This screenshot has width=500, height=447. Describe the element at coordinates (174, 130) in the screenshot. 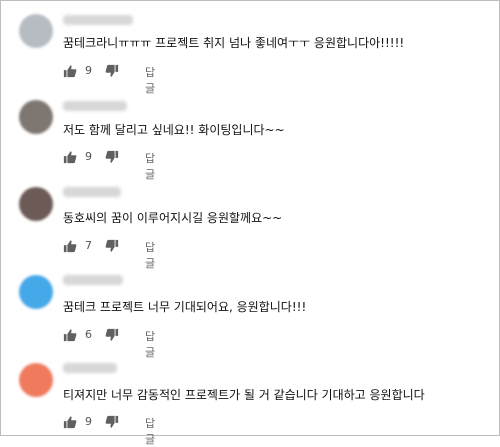

I see `comment-text: 저도 함께 달리고 싶네요!! 화이팅입니다~~` at that location.